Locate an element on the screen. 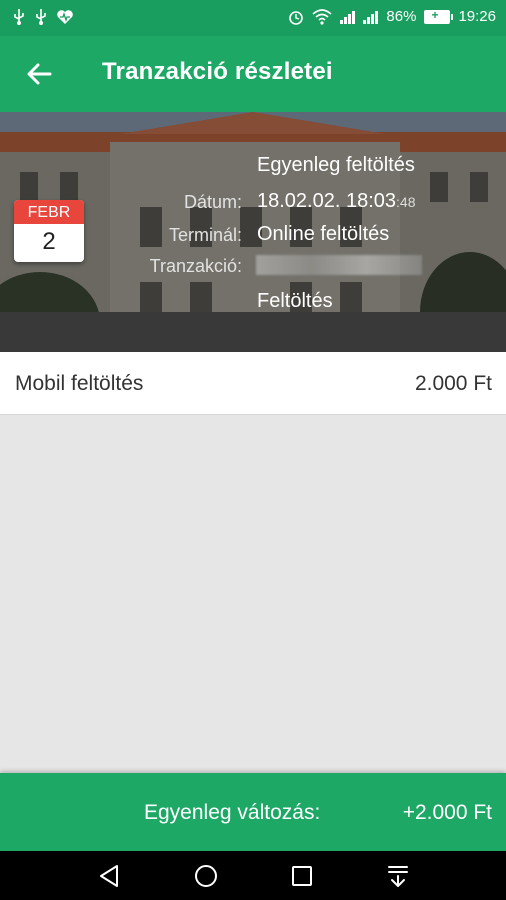 This screenshot has width=506, height=900. home-circle-icon is located at coordinates (206, 876).